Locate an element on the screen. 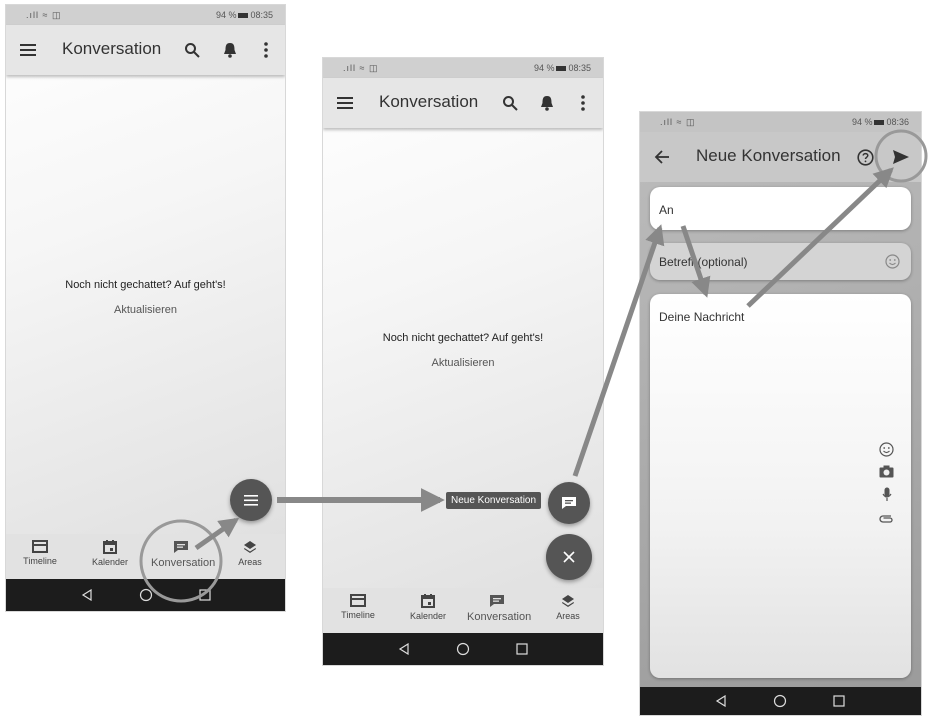 This screenshot has height=716, width=929. recipient-placeholder: An is located at coordinates (666, 210).